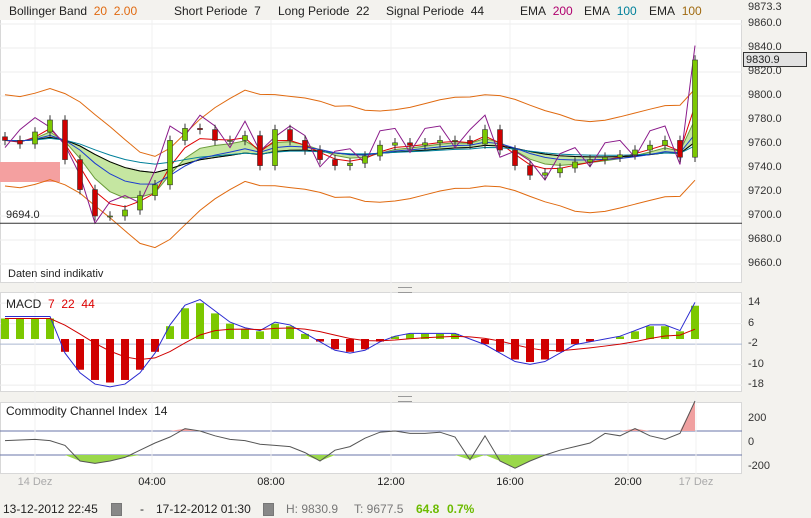  What do you see at coordinates (765, 7) in the screenshot?
I see `price-tick: 9873.3` at bounding box center [765, 7].